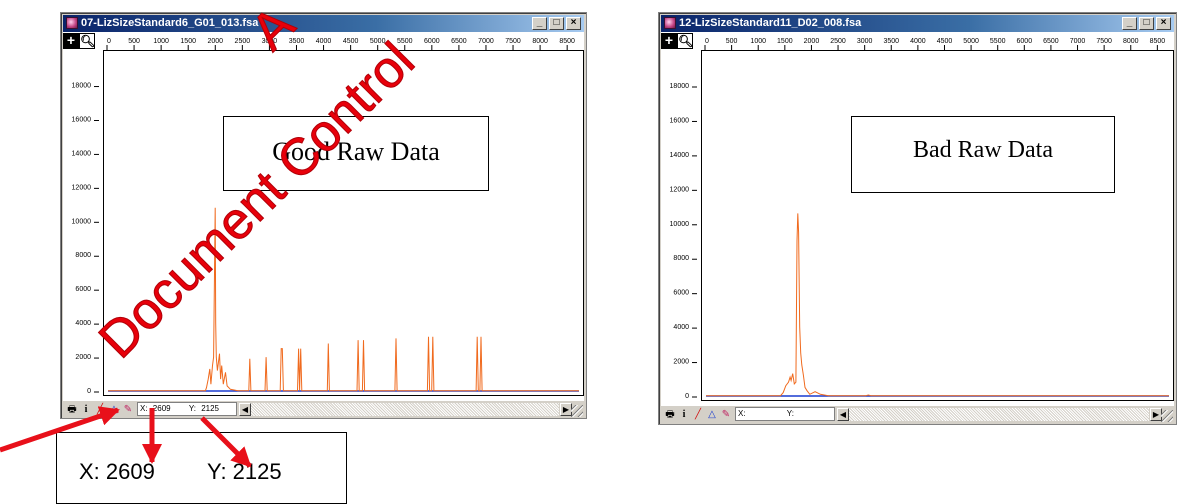  I want to click on x-tick-label: 3500, so click(891, 41).